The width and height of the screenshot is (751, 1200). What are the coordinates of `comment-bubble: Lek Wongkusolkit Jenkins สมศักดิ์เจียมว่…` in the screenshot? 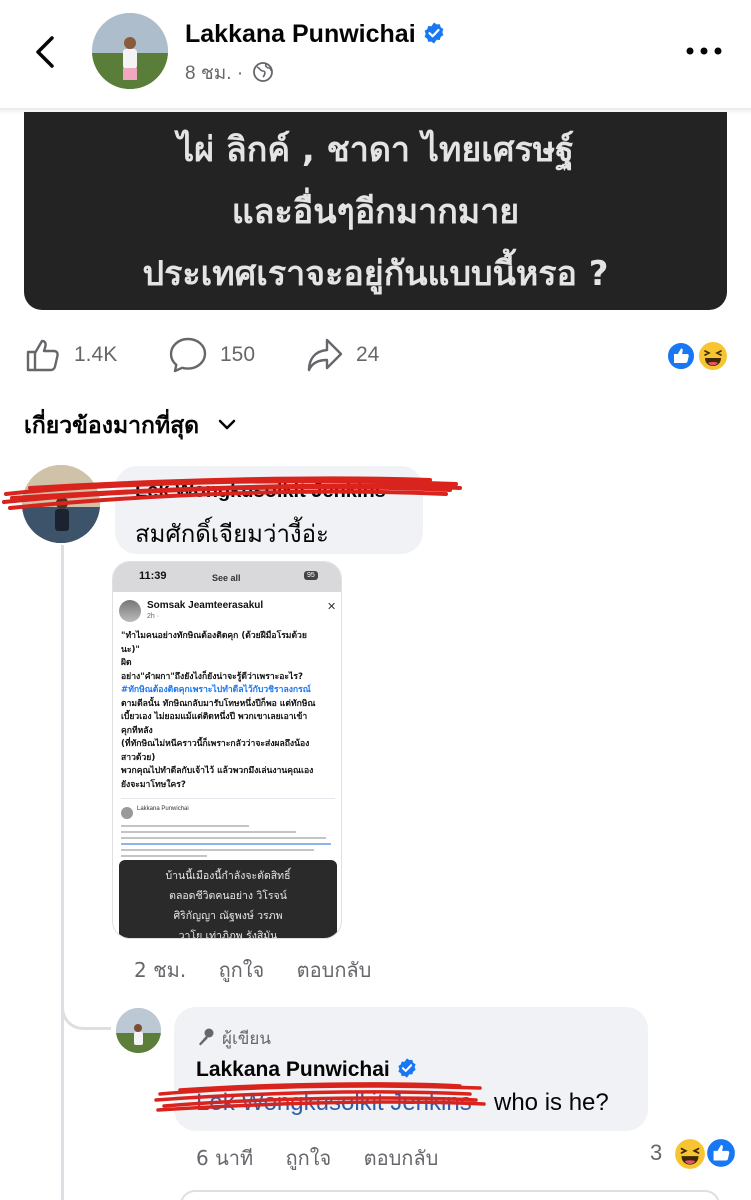 It's located at (269, 510).